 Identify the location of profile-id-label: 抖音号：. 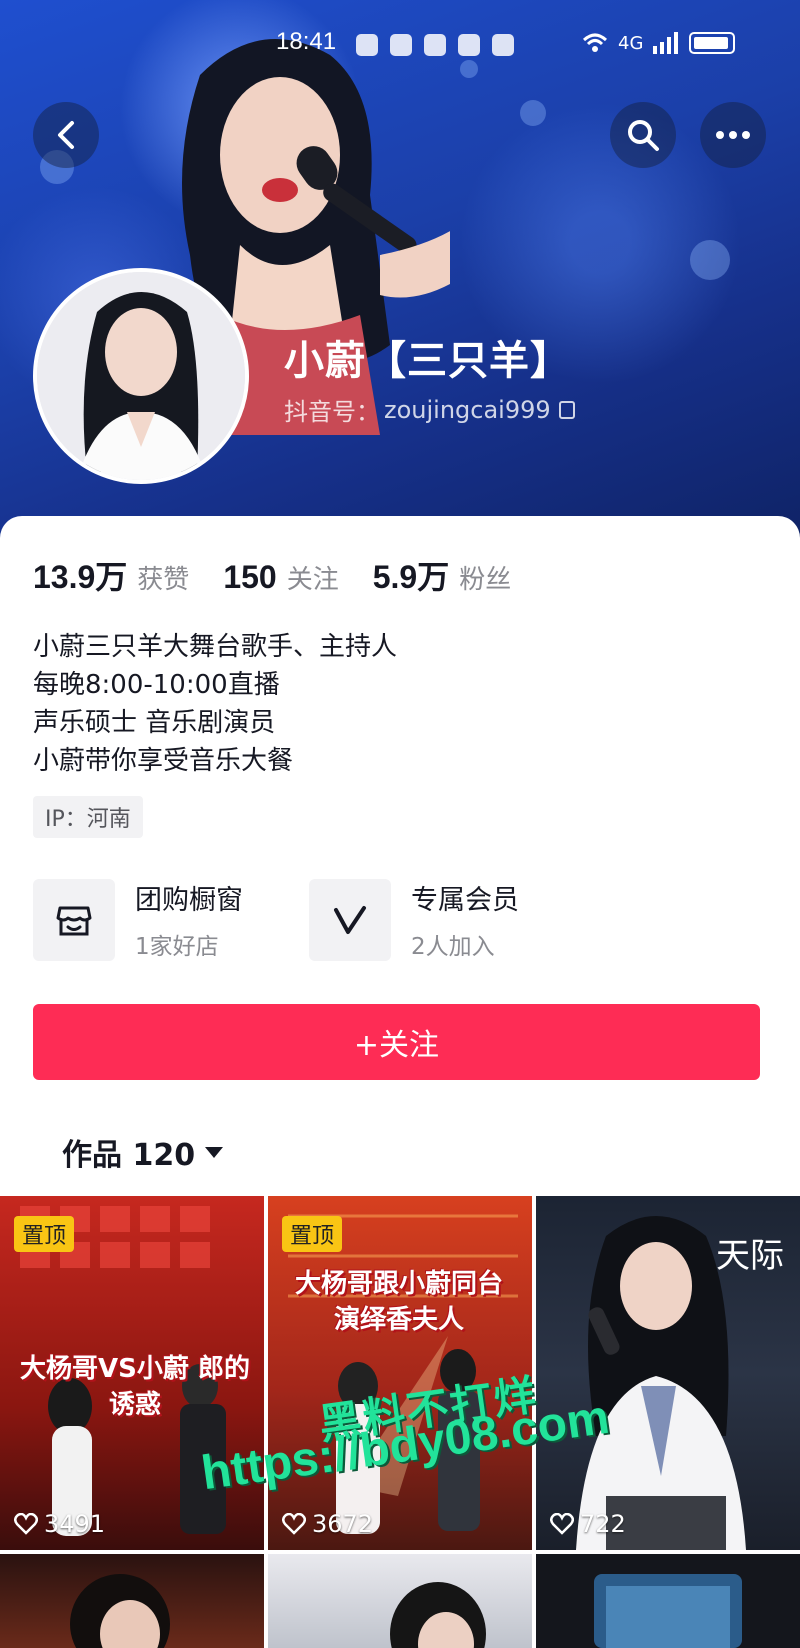
(332, 412).